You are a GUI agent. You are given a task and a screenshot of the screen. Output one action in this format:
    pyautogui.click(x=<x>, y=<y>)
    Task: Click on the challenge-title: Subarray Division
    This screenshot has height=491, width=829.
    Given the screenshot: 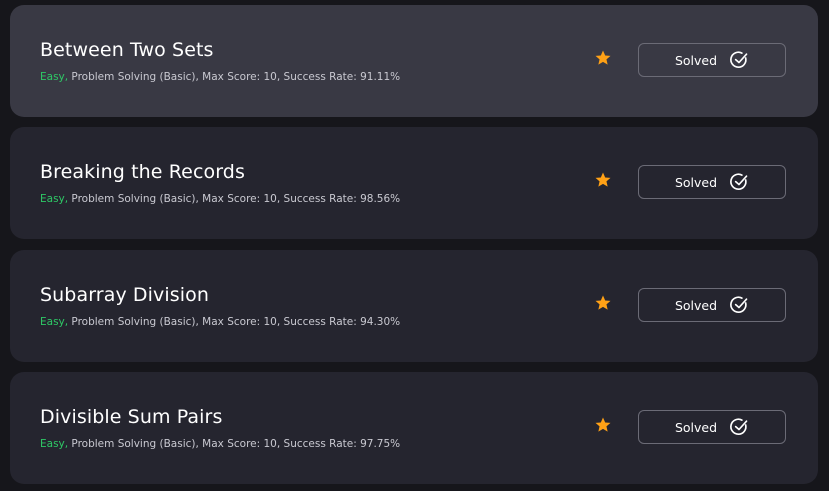 What is the action you would take?
    pyautogui.click(x=124, y=295)
    